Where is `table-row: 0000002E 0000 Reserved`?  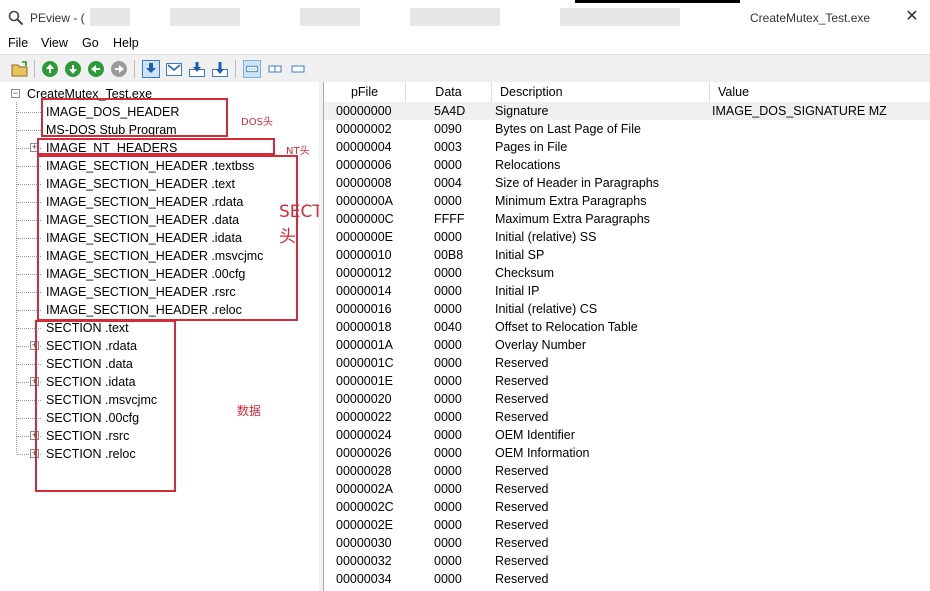 table-row: 0000002E 0000 Reserved is located at coordinates (627, 525).